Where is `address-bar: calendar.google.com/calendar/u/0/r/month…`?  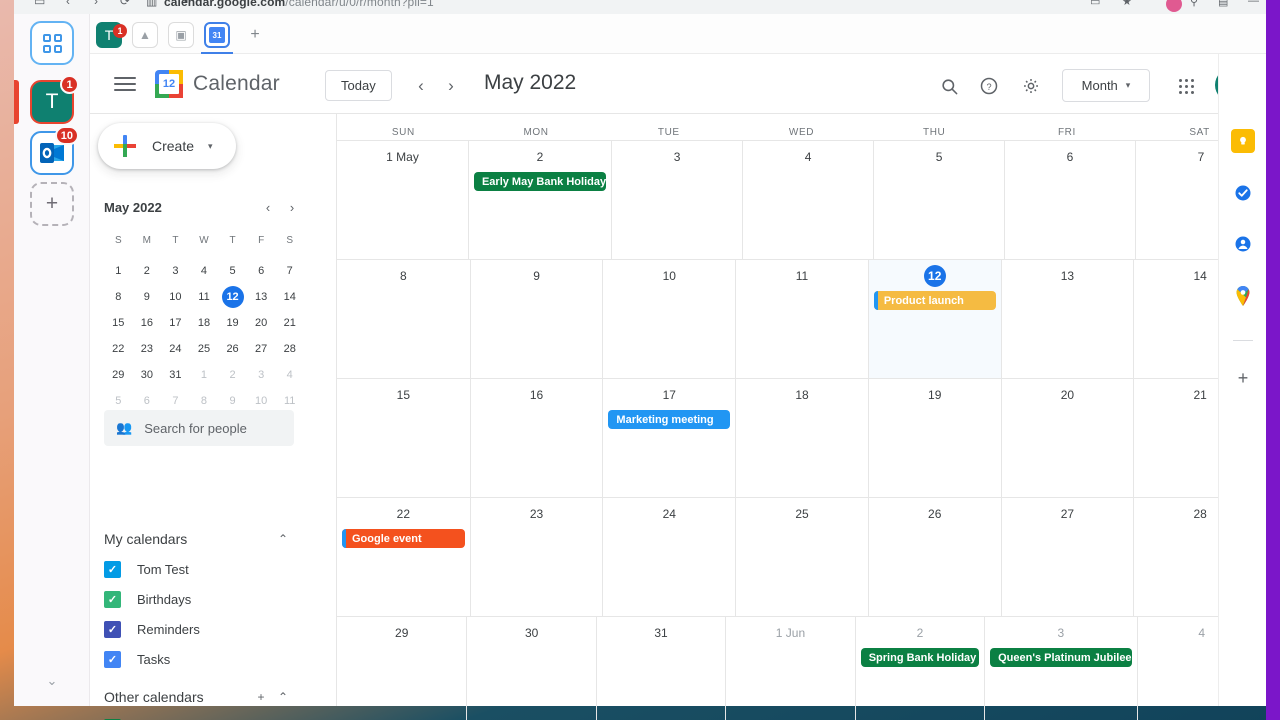 address-bar: calendar.google.com/calendar/u/0/r/month… is located at coordinates (299, 4).